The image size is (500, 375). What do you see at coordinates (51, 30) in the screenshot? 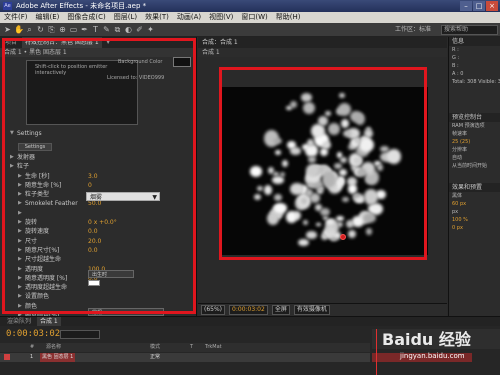
I see `camera-icon: ⎘` at bounding box center [51, 30].